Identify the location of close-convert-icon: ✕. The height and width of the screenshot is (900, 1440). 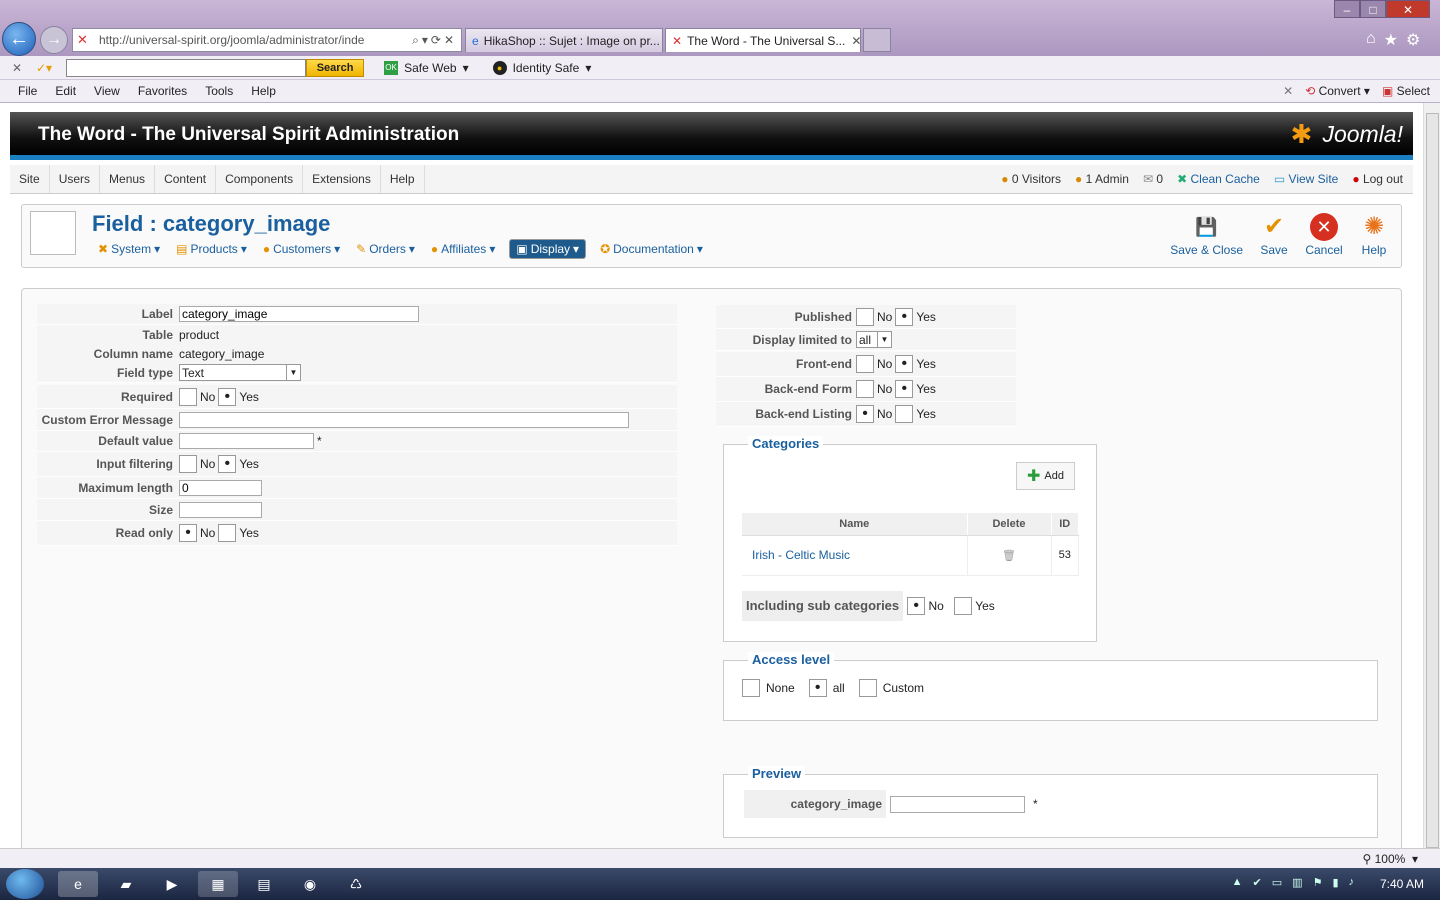
(1288, 91).